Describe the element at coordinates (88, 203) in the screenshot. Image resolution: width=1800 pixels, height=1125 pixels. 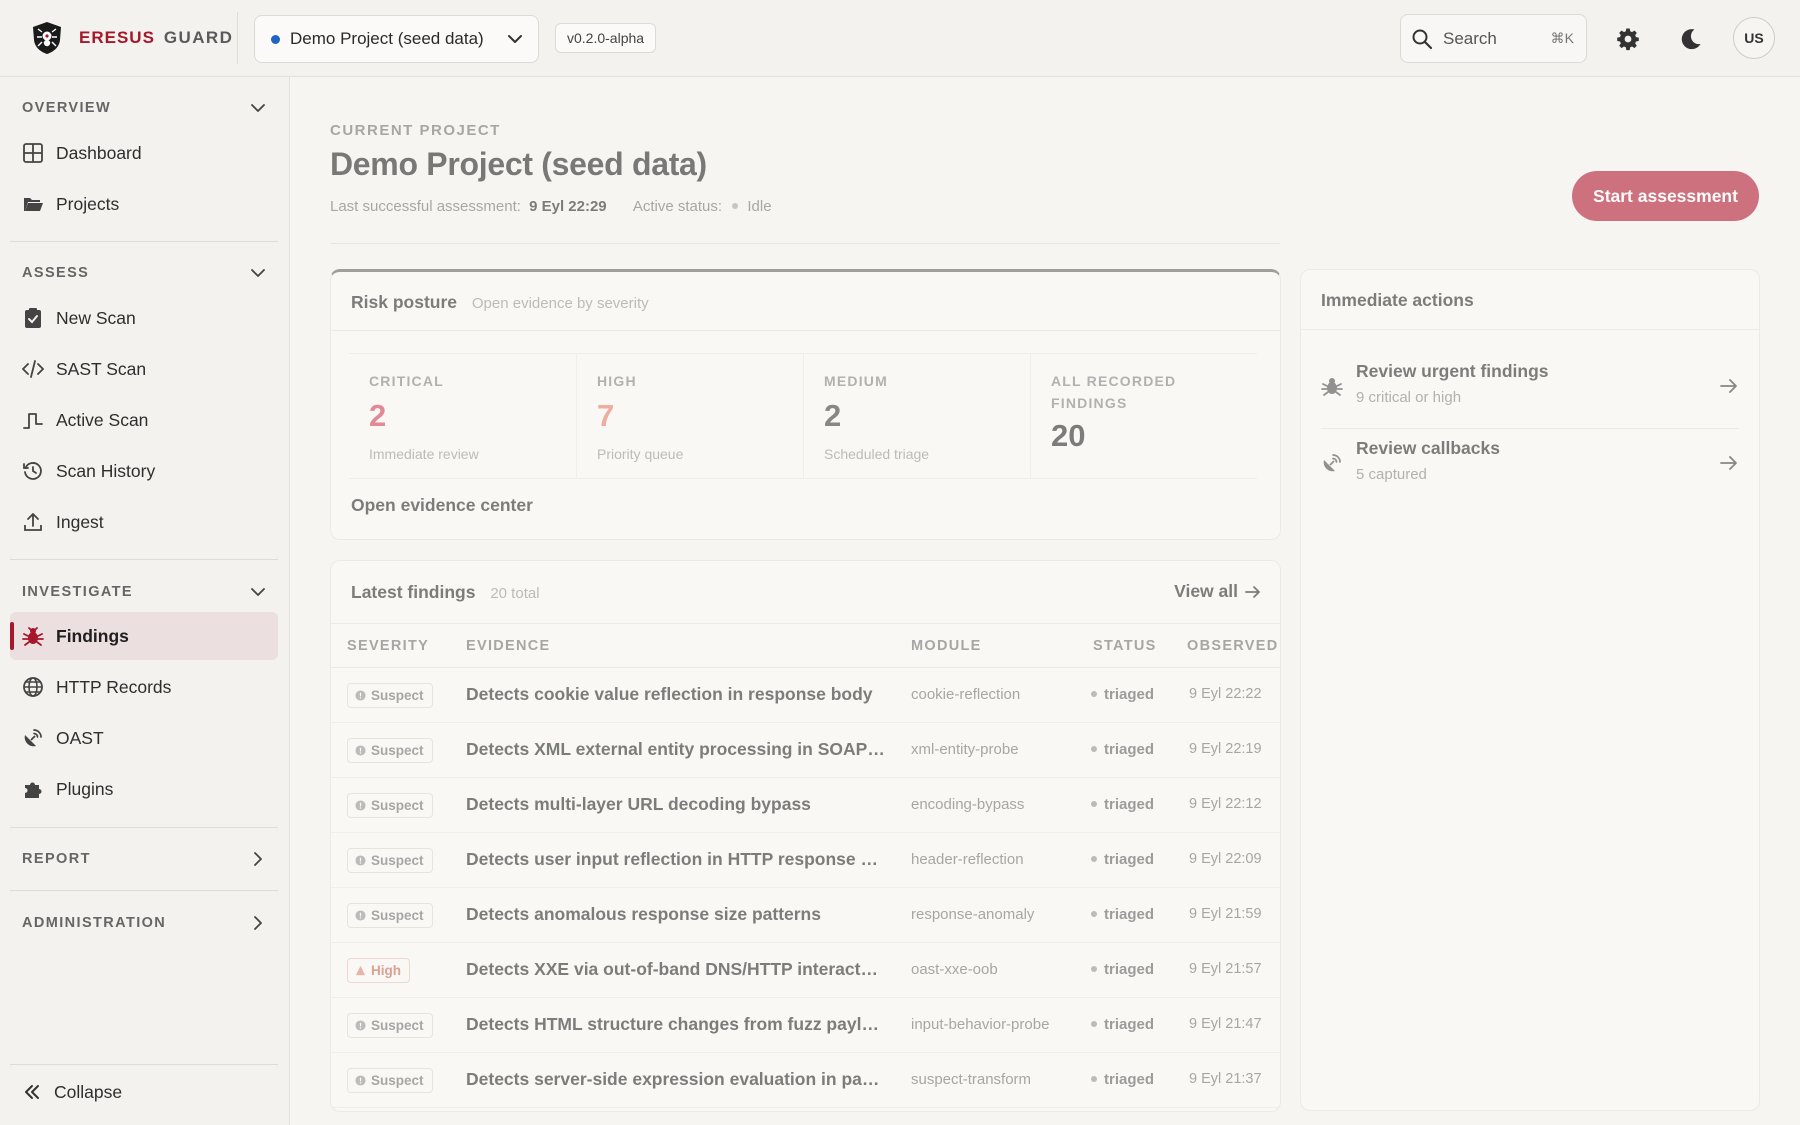
I see `sidebar-item-label: Projects` at that location.